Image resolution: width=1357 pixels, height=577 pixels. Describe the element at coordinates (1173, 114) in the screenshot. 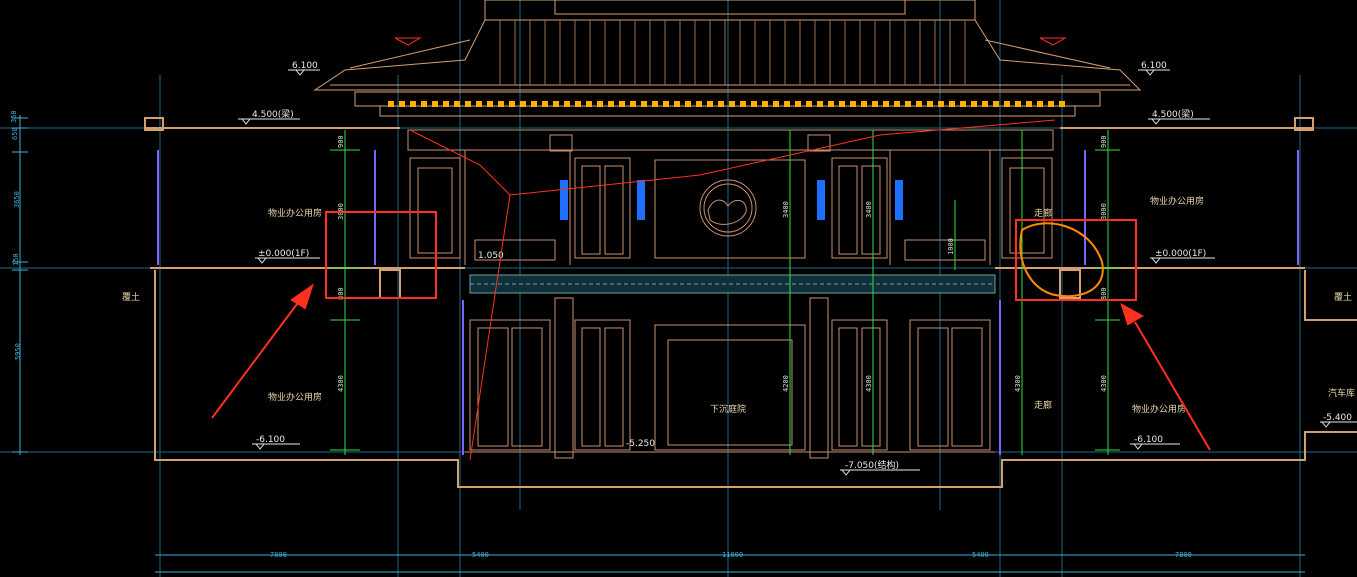

I see `elev-upper-right: 4.500(梁)` at that location.